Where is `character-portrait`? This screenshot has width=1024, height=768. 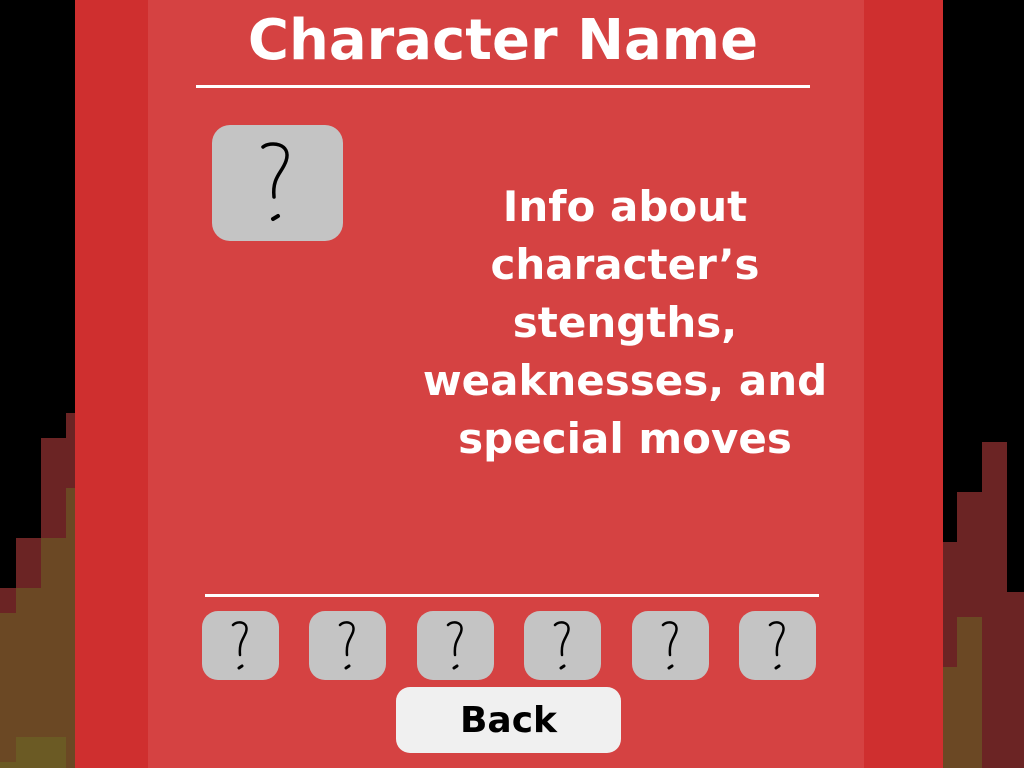 character-portrait is located at coordinates (277, 183).